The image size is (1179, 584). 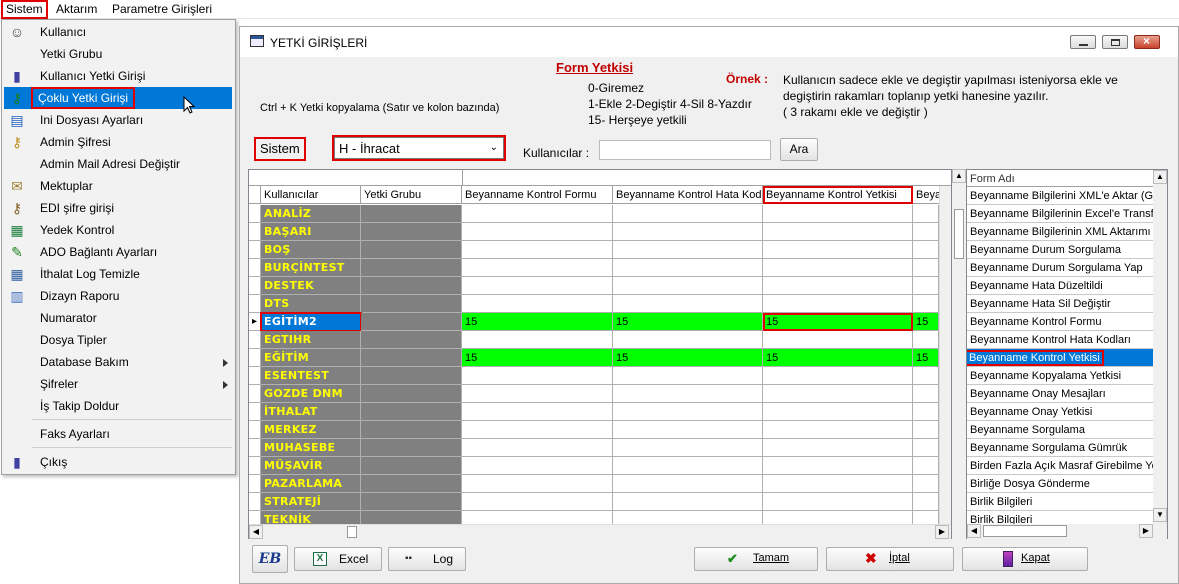 I want to click on menu-parametre-girisleri: Parametre Girişleri, so click(x=162, y=9).